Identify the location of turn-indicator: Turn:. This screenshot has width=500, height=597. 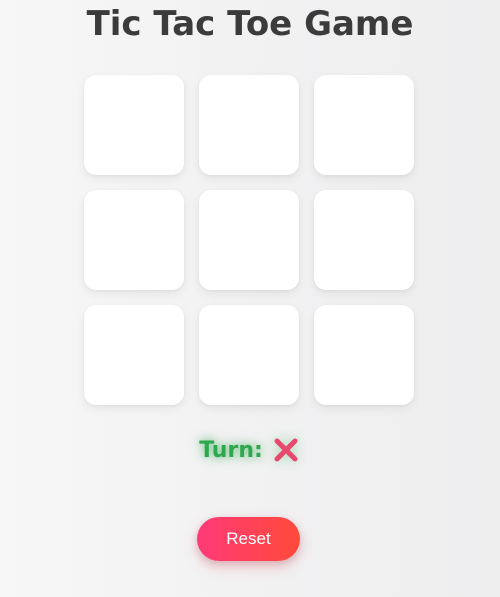
(250, 450).